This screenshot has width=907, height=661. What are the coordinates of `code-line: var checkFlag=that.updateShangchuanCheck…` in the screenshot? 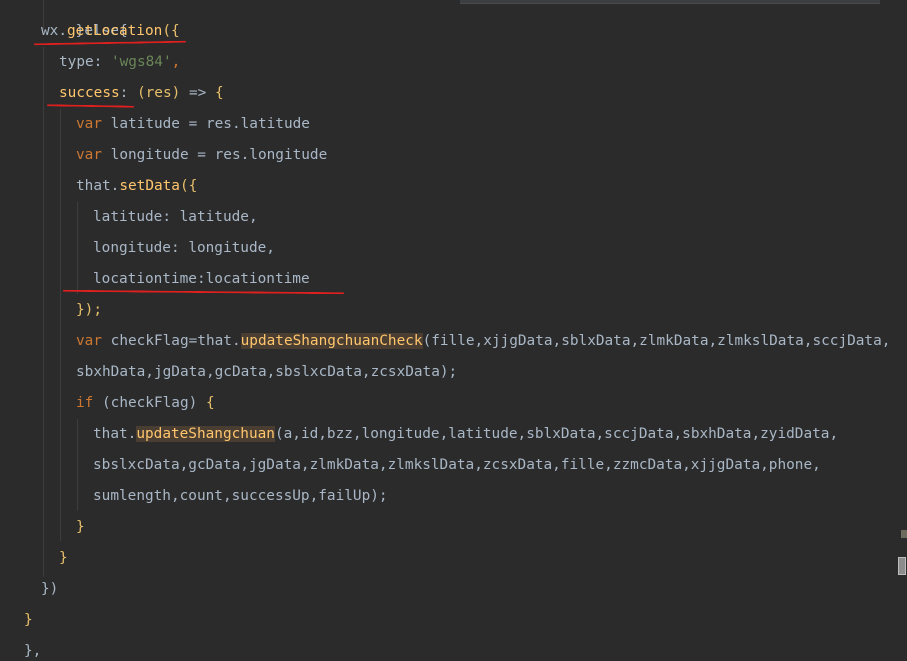 It's located at (483, 341).